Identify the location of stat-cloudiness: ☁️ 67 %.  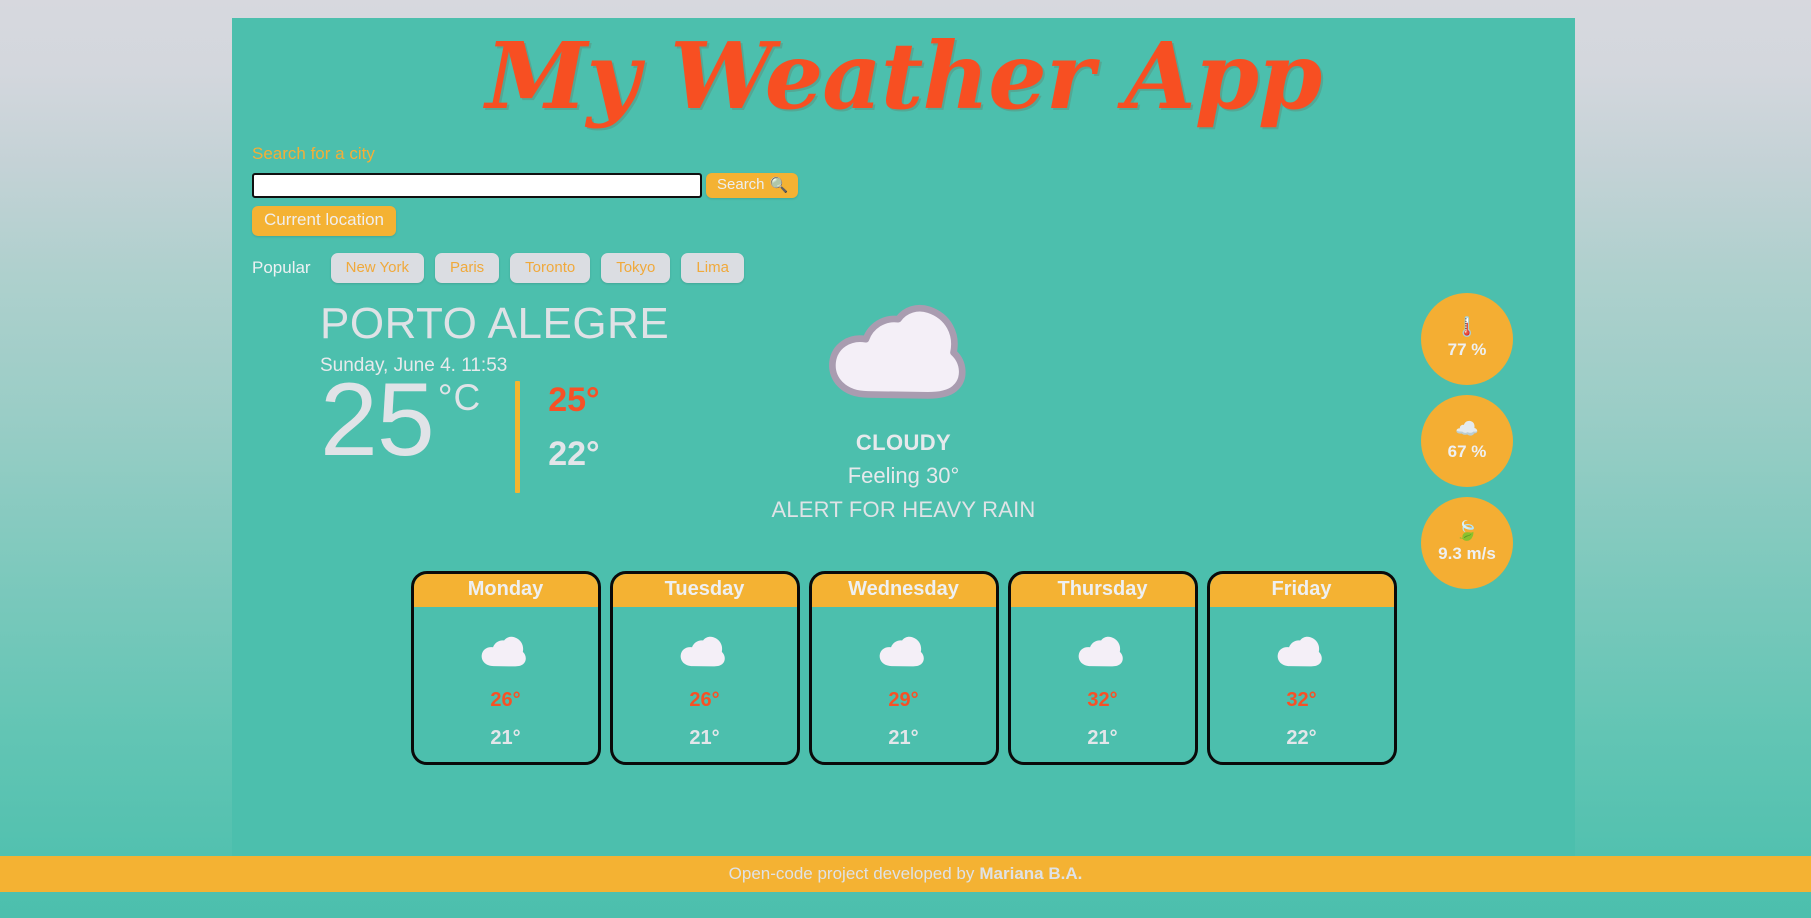
(1467, 440).